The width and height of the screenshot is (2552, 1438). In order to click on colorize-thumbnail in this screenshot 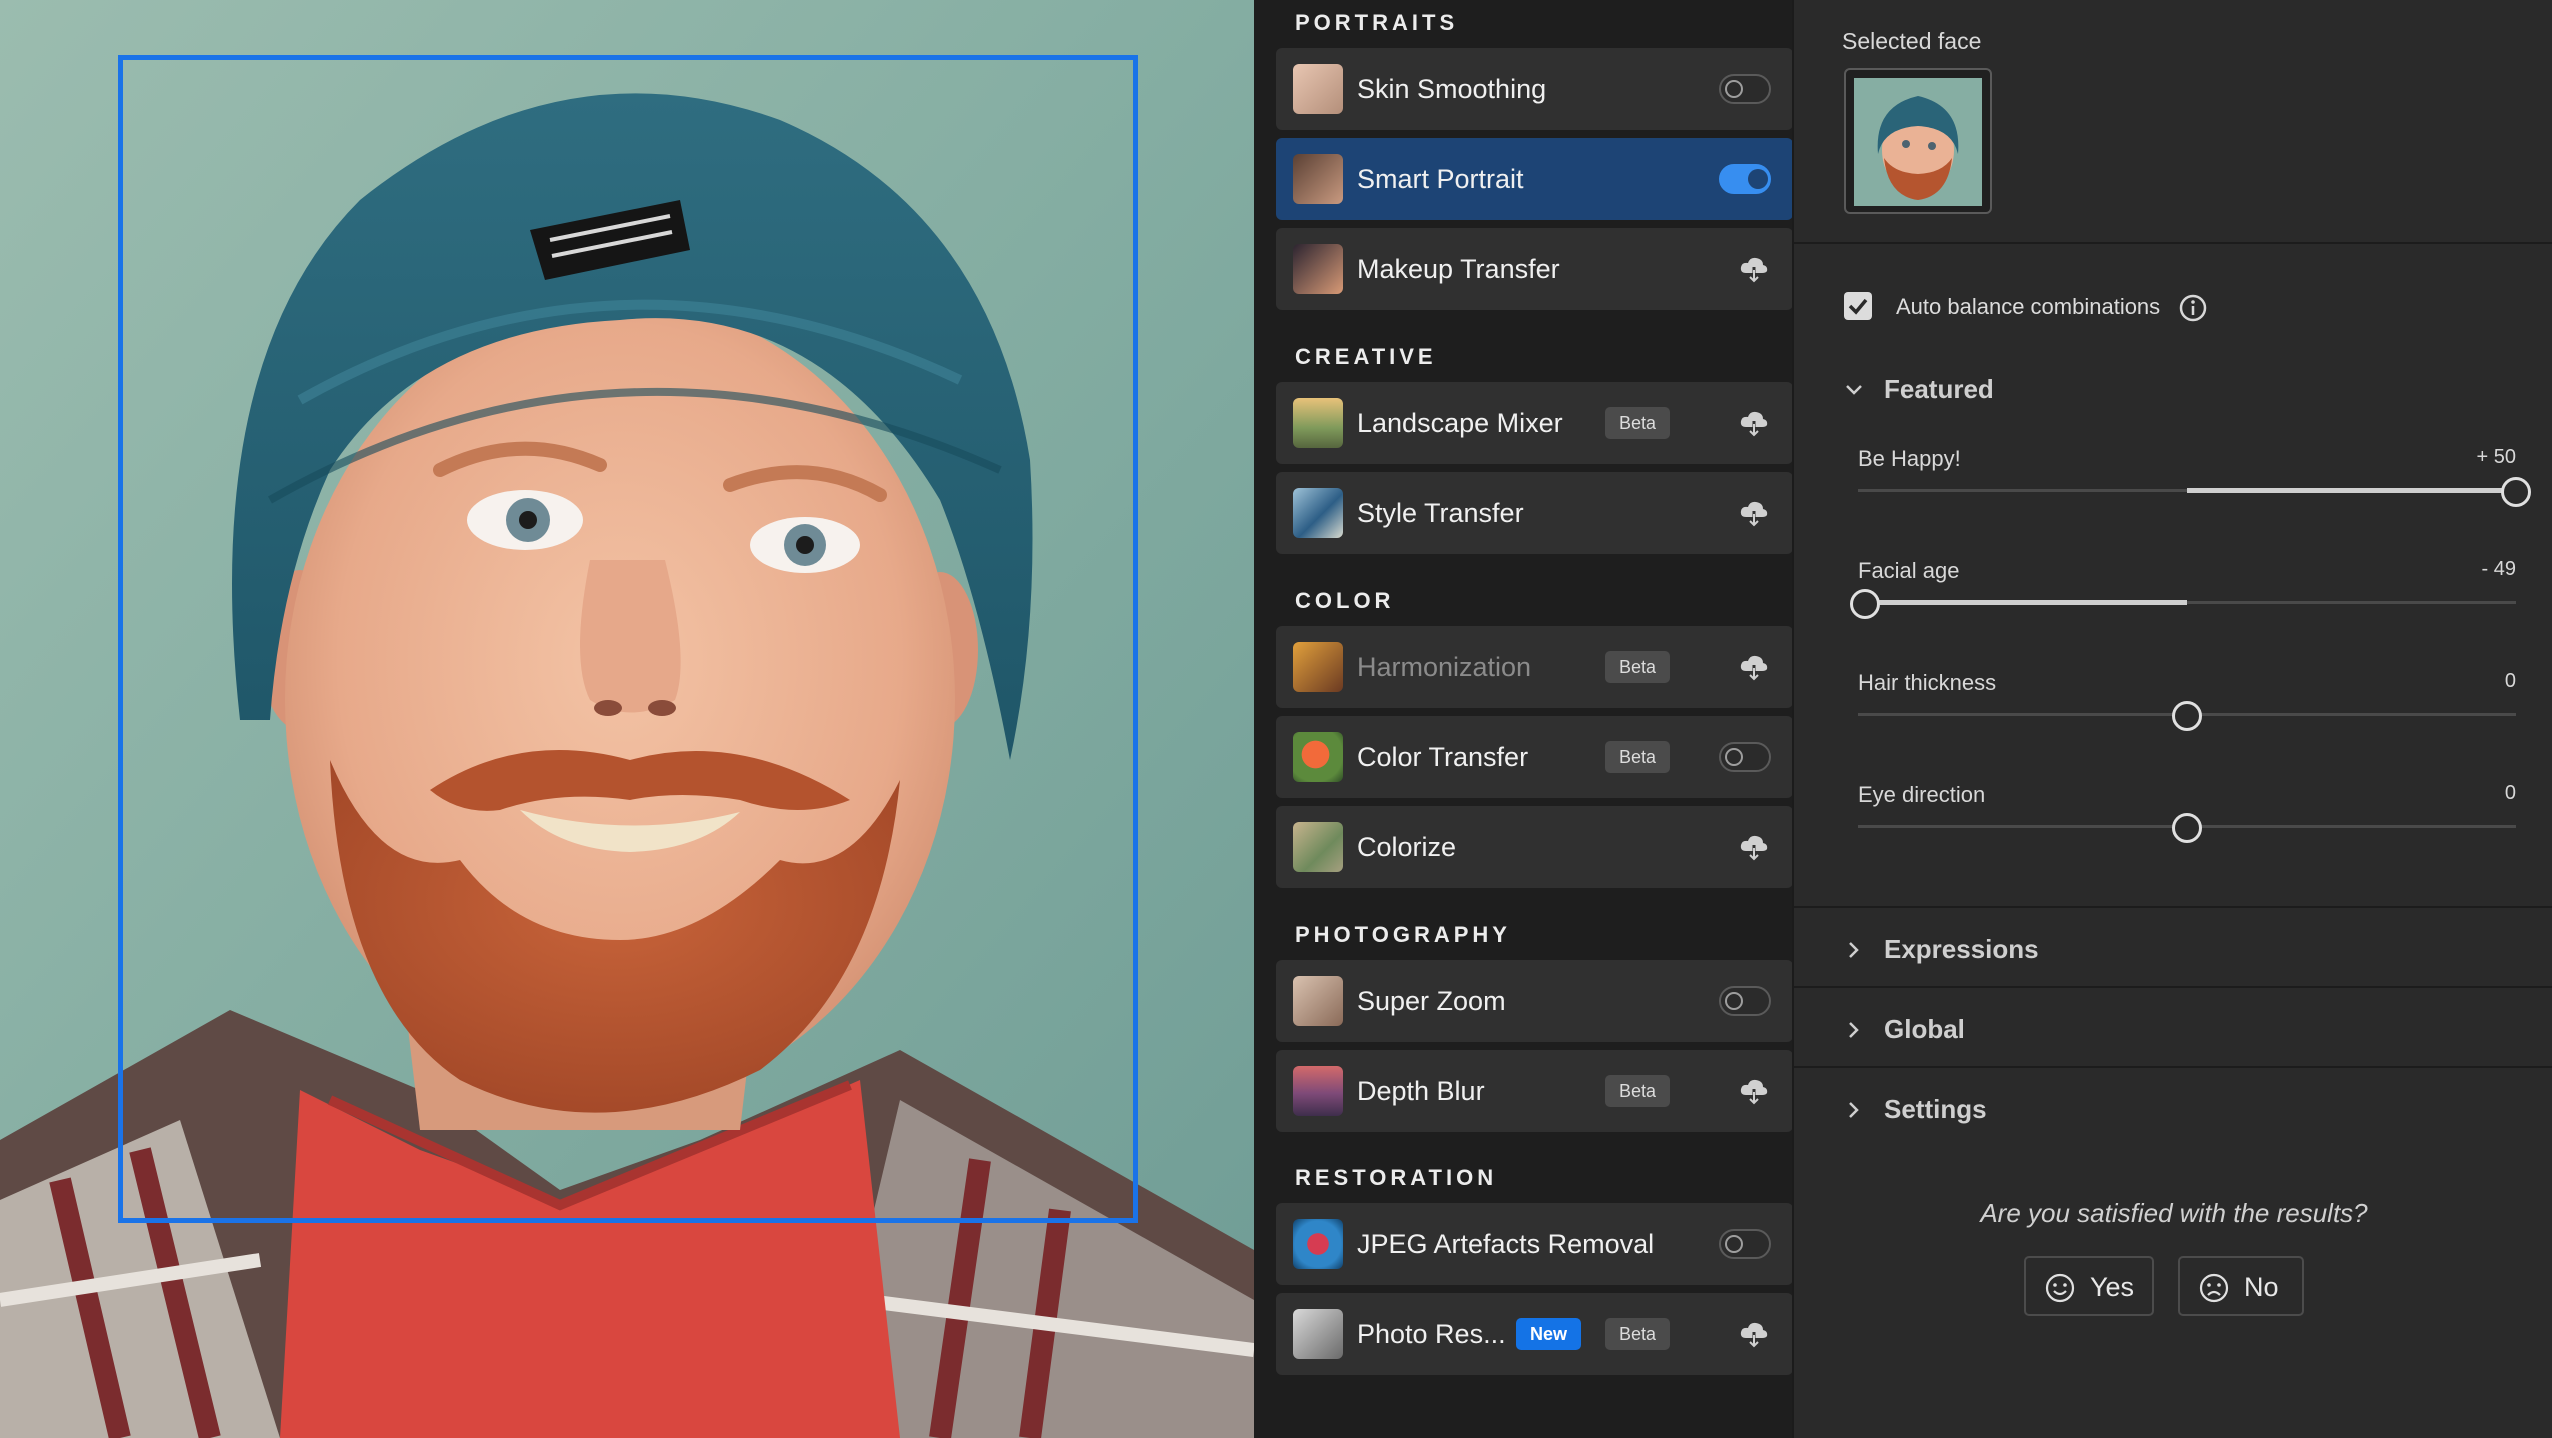, I will do `click(1318, 847)`.